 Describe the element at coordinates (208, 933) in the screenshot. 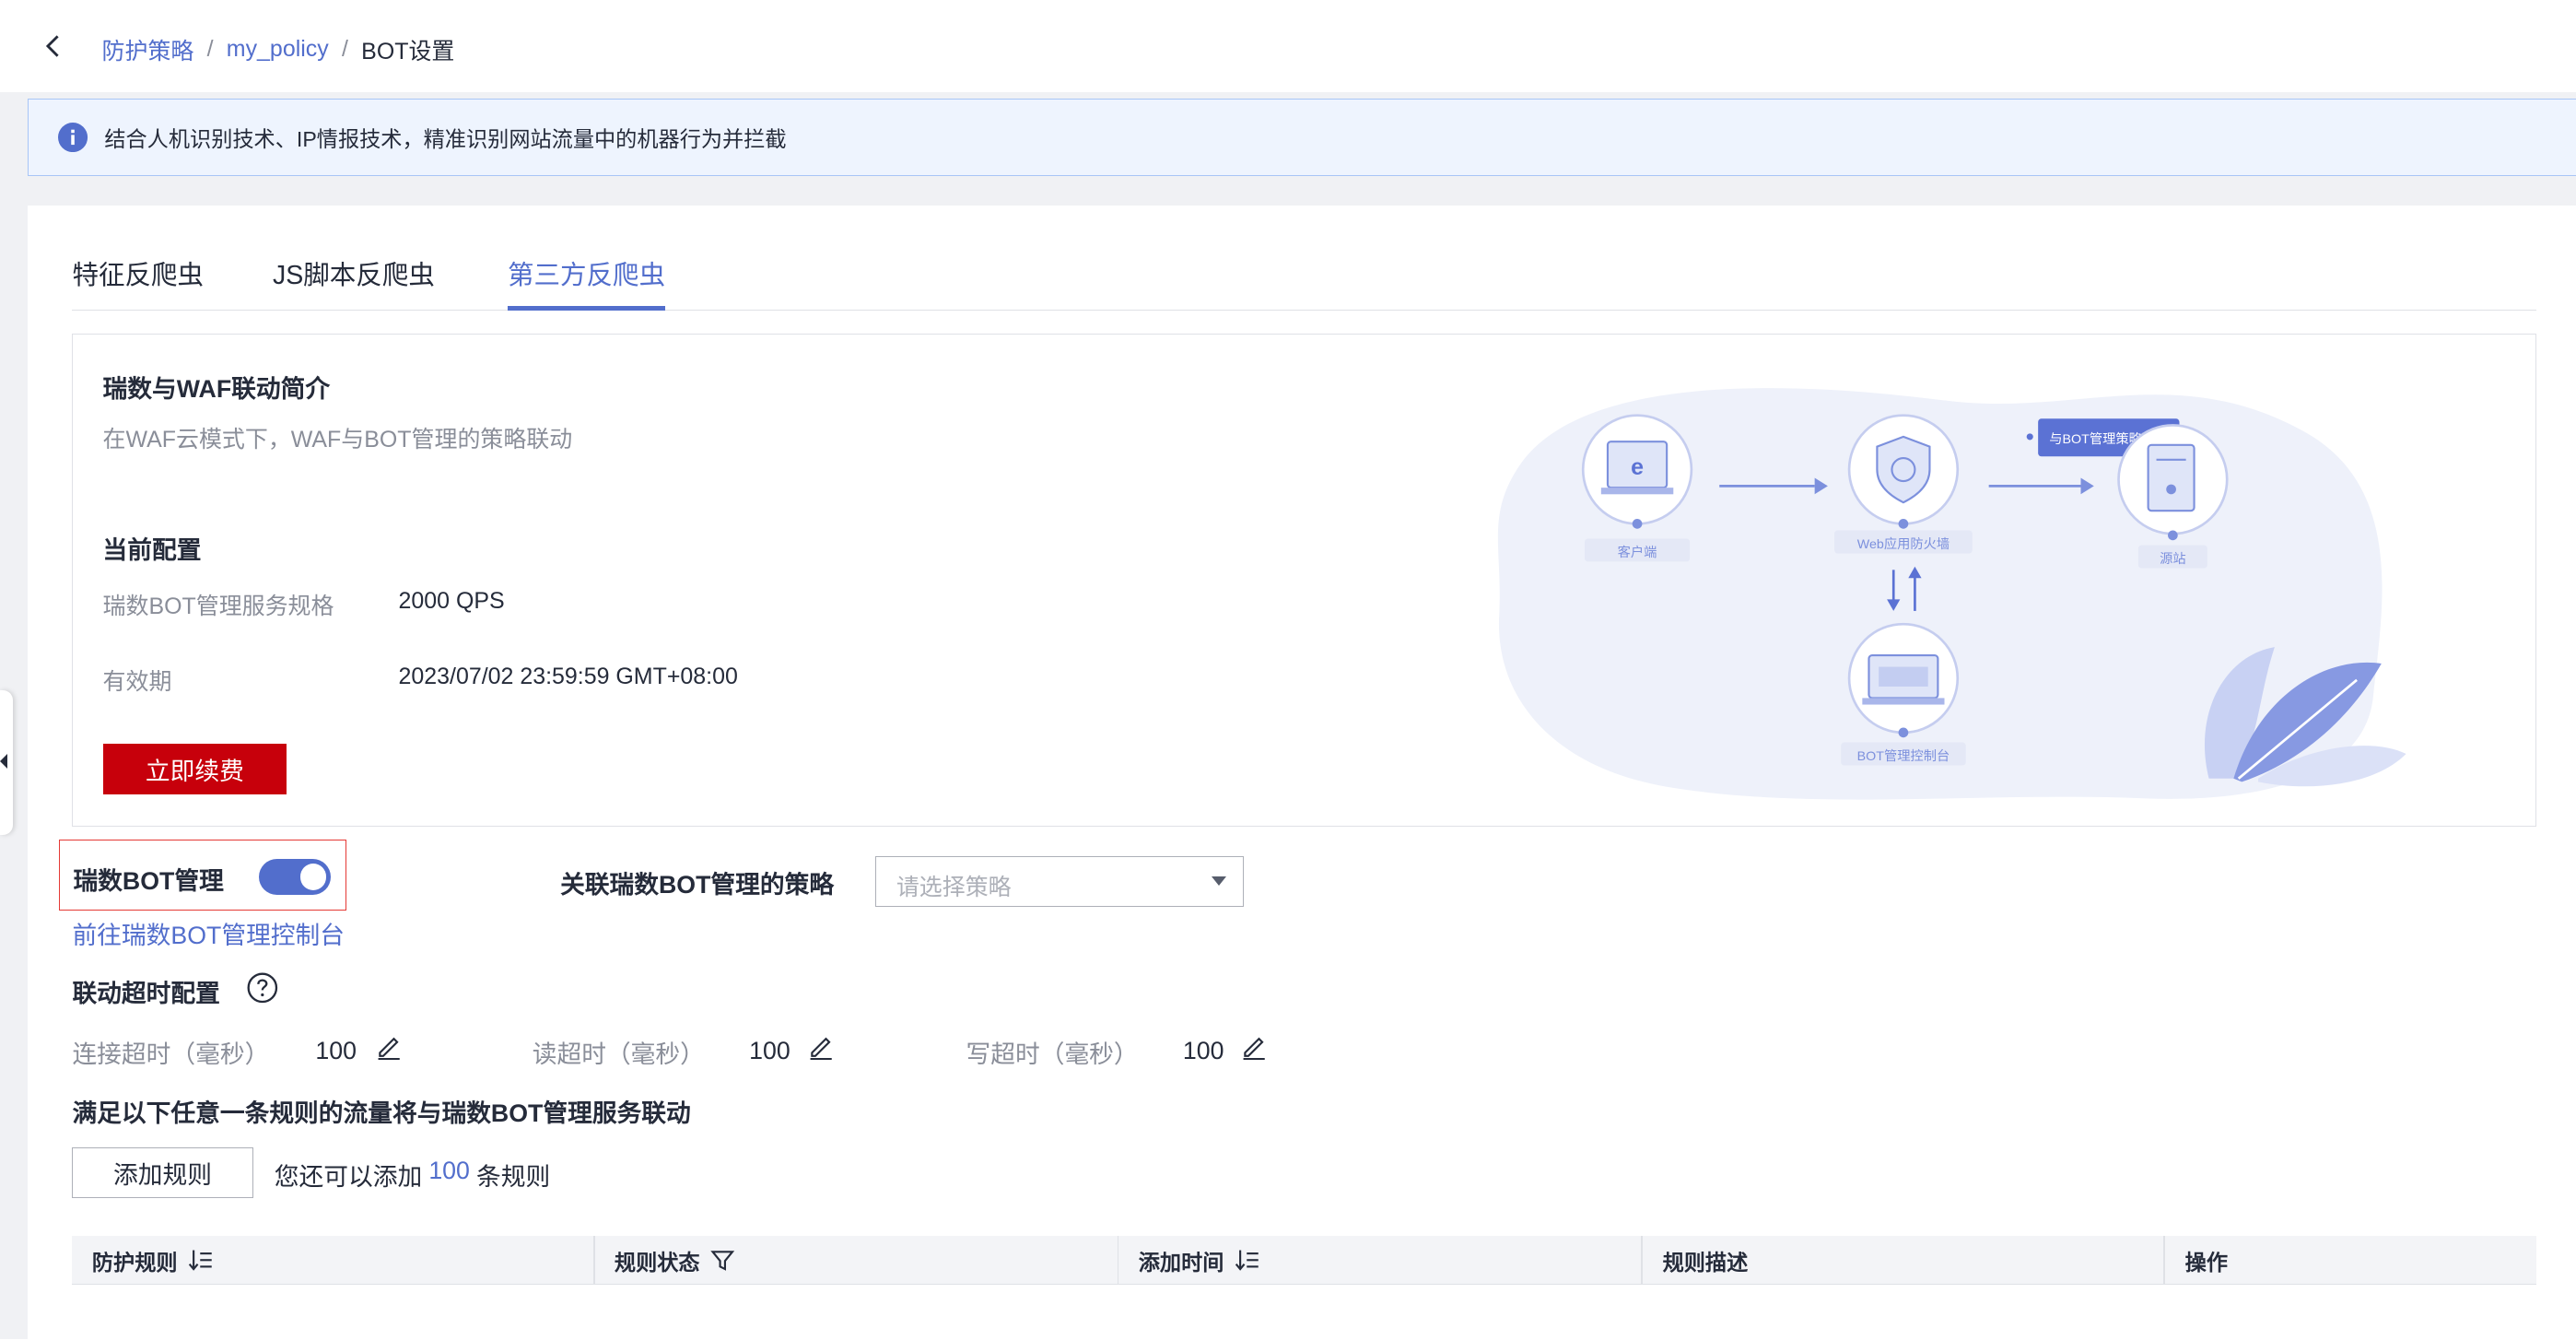

I see `bot-console-link: 前往瑞数BOT管理控制台` at that location.